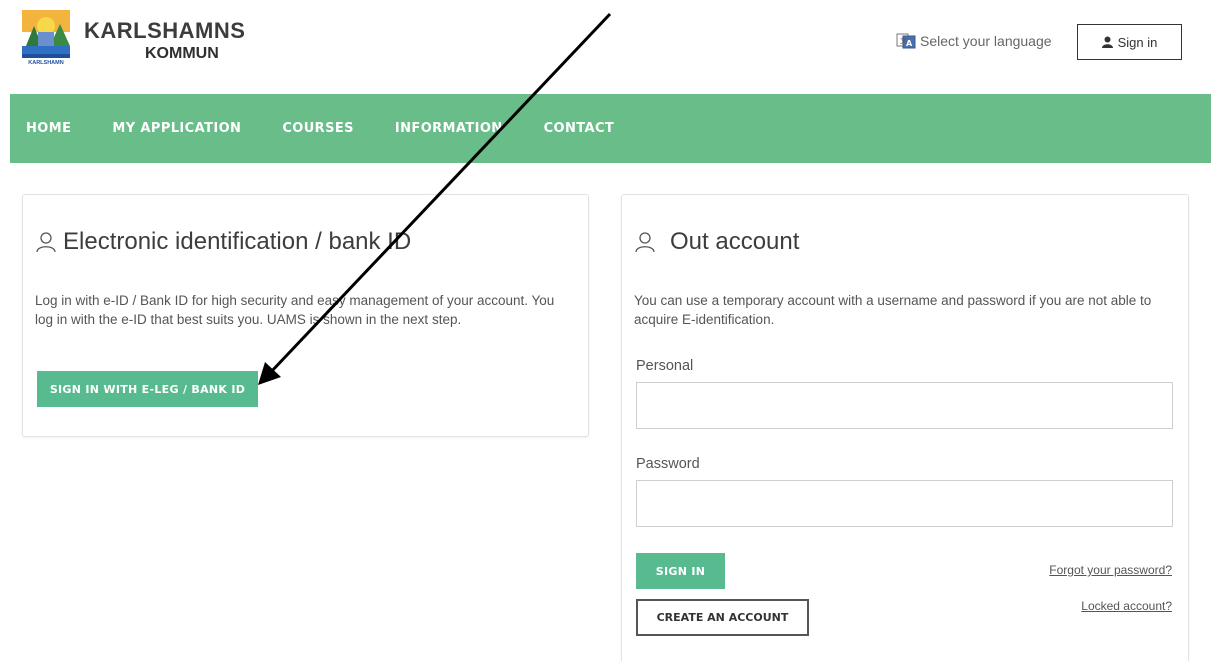 Image resolution: width=1211 pixels, height=661 pixels. Describe the element at coordinates (680, 571) in the screenshot. I see `sign-in-button: SIGN IN` at that location.